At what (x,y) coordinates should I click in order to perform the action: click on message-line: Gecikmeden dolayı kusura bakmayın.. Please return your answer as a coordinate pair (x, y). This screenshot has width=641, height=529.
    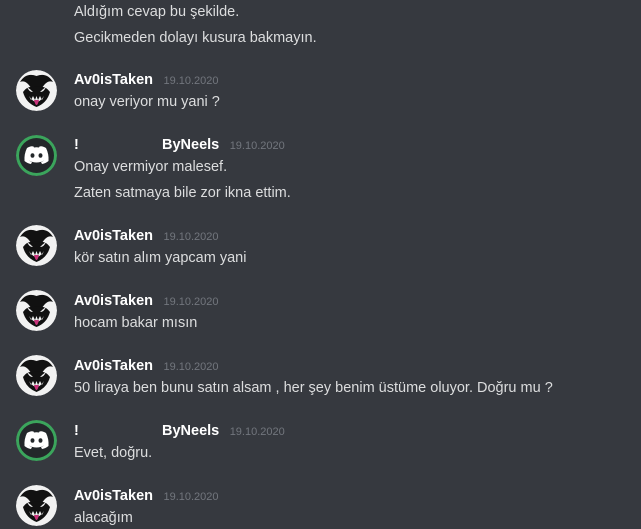
    Looking at the image, I should click on (195, 38).